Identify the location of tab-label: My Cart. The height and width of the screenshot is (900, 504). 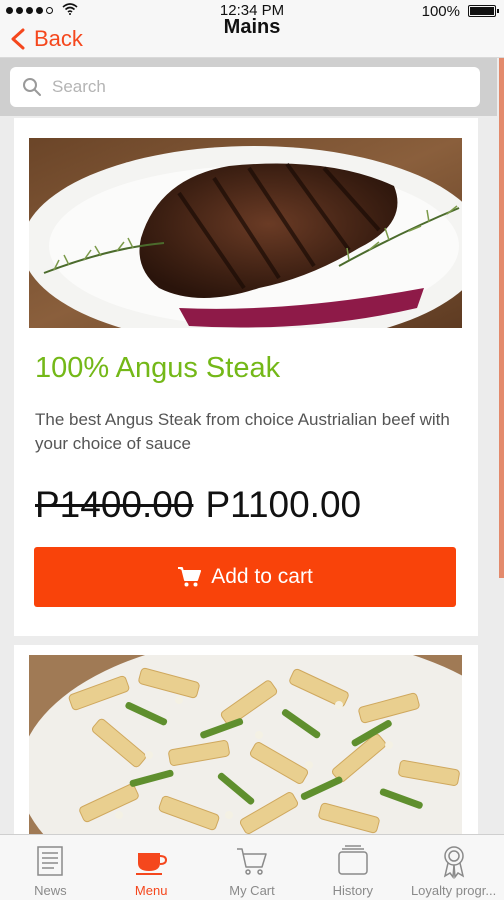
(252, 890).